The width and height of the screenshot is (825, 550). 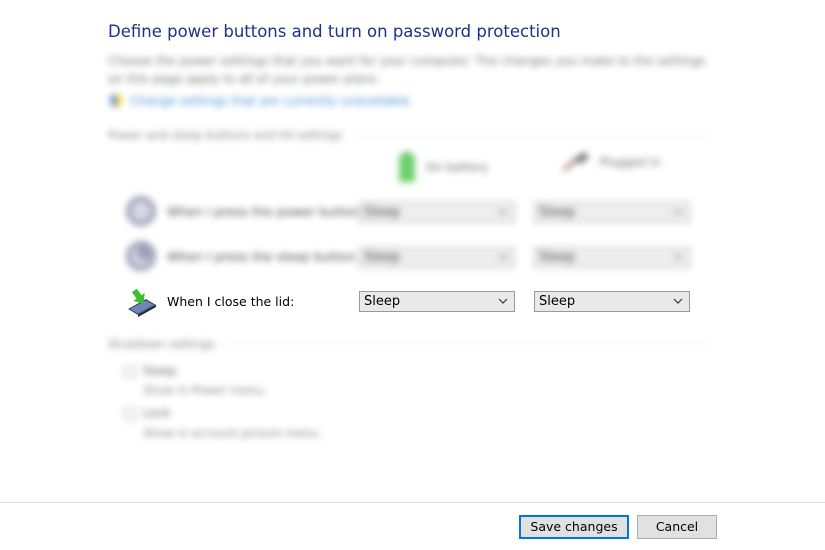 What do you see at coordinates (266, 211) in the screenshot?
I see `power-button-label: When I press the power button:` at bounding box center [266, 211].